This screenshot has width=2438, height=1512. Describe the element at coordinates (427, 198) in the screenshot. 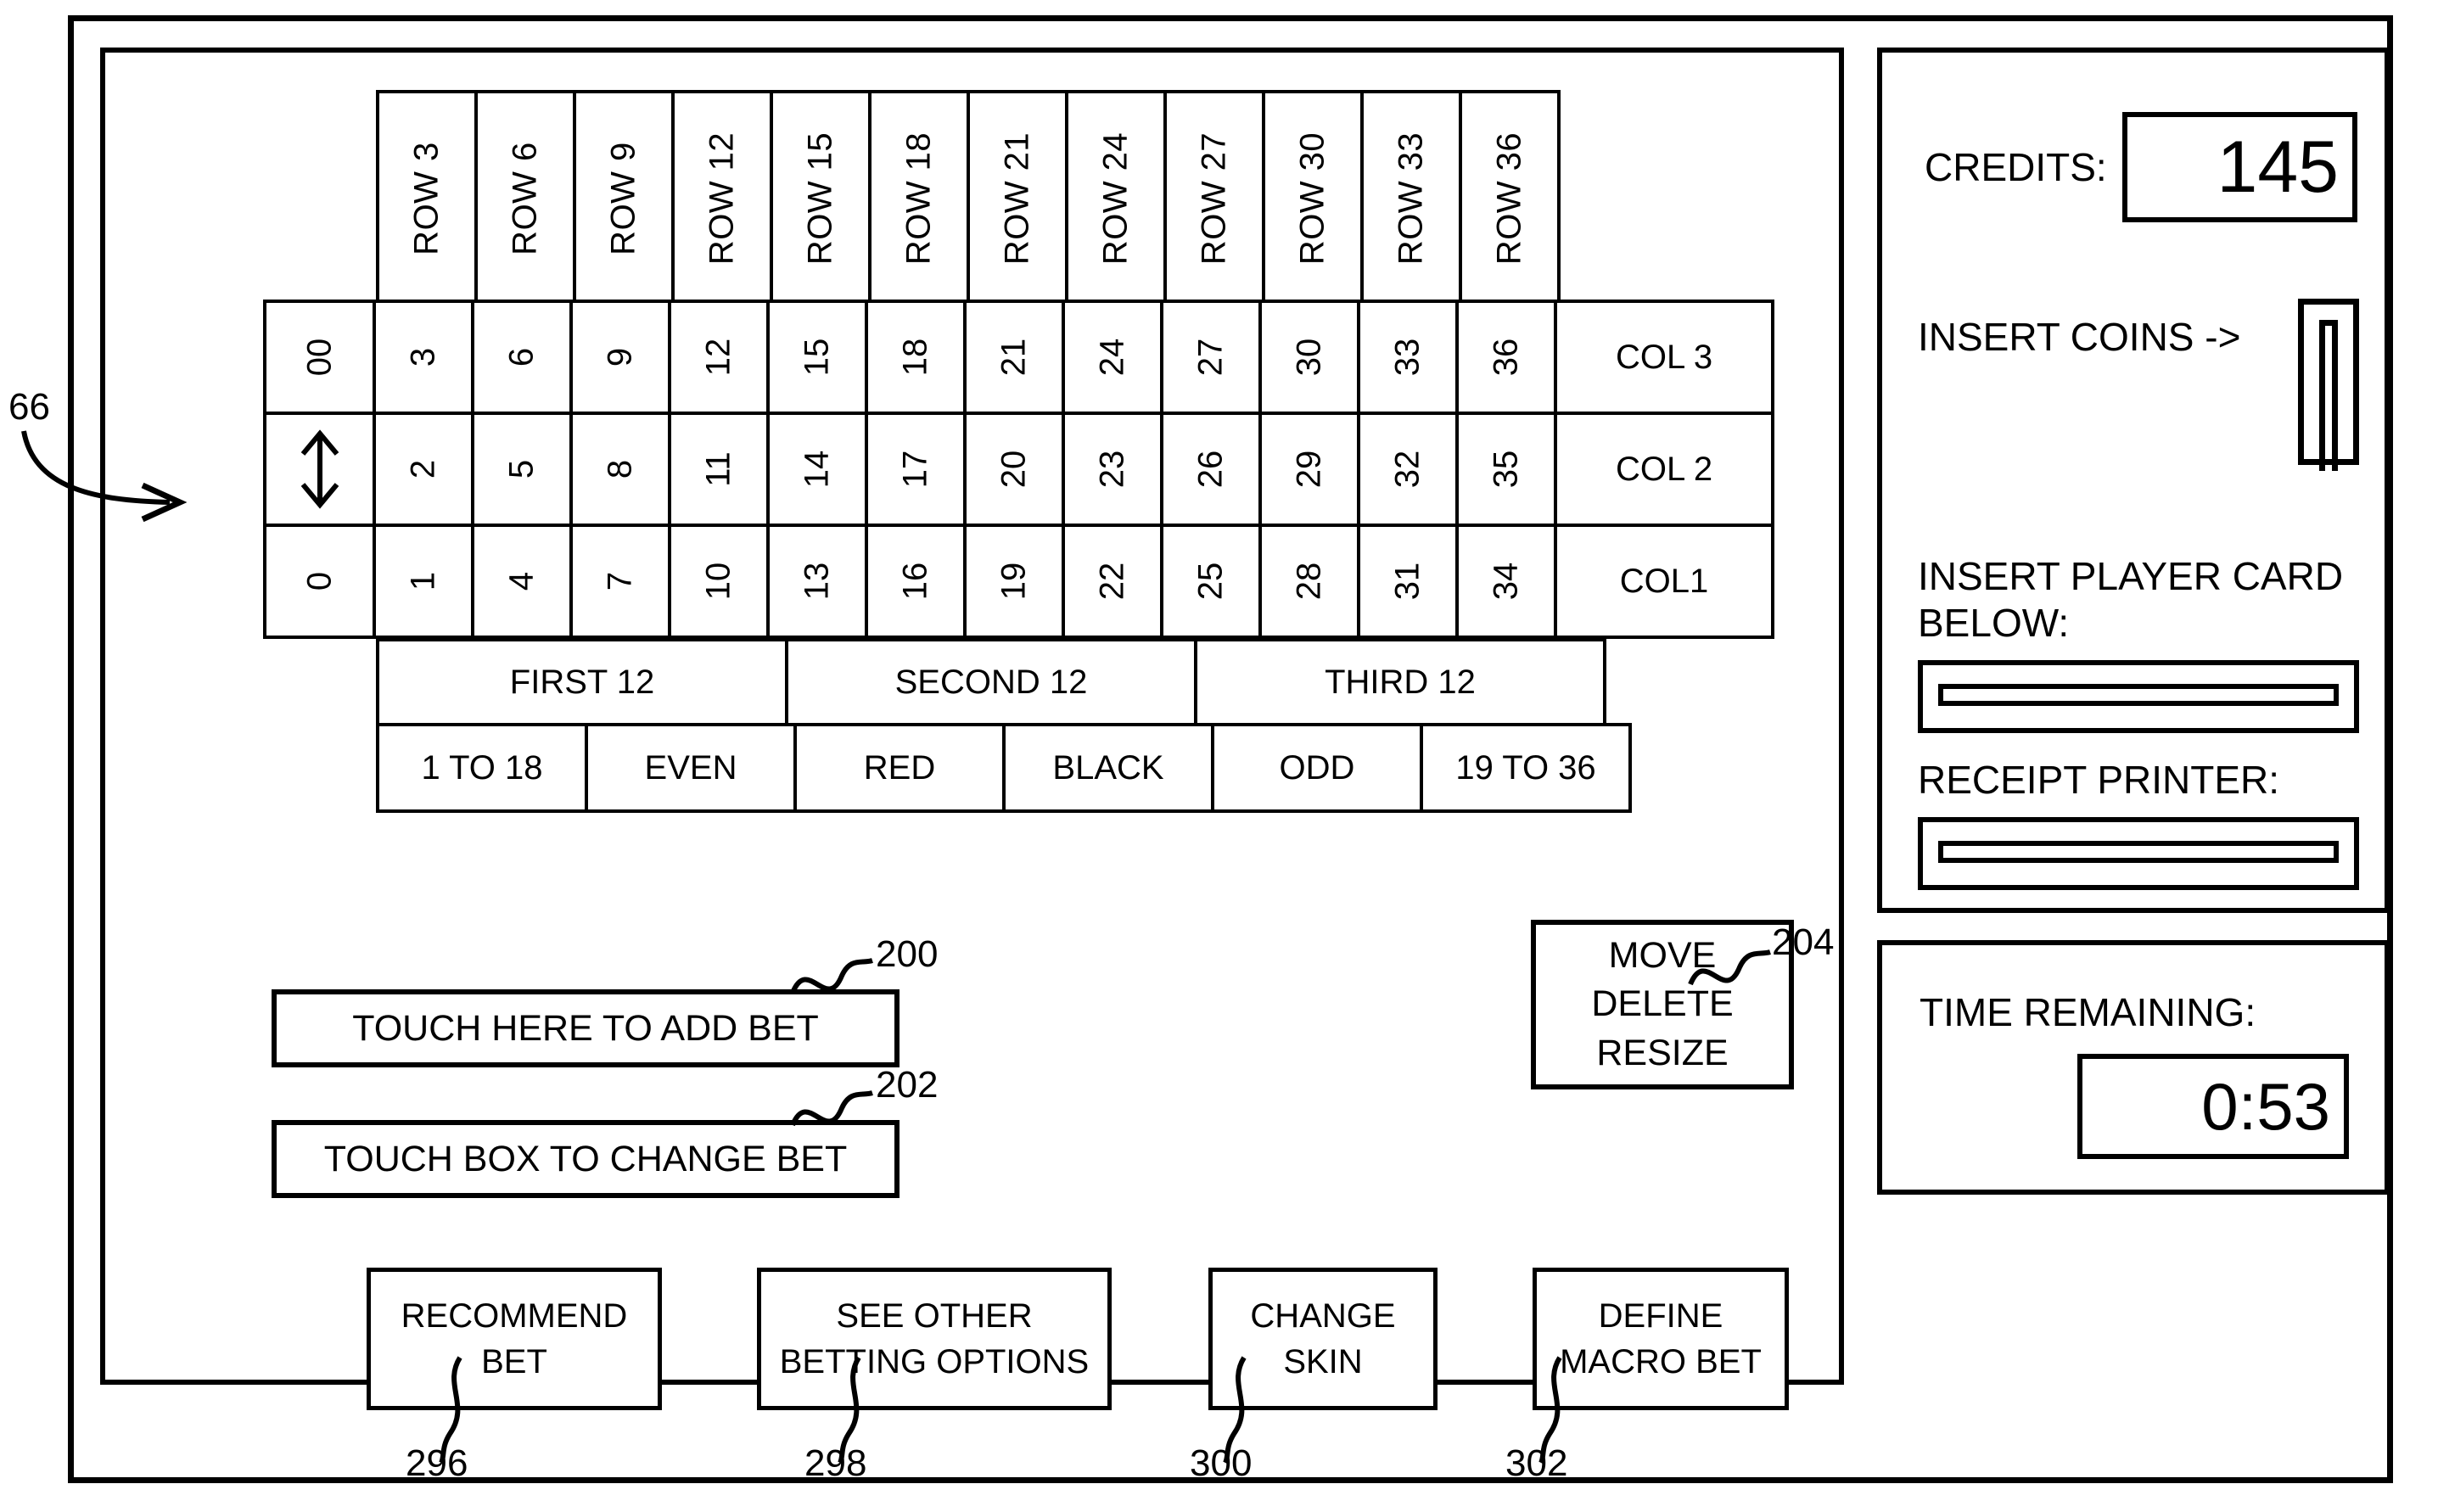

I see `row-header-cell: ROW 3` at that location.